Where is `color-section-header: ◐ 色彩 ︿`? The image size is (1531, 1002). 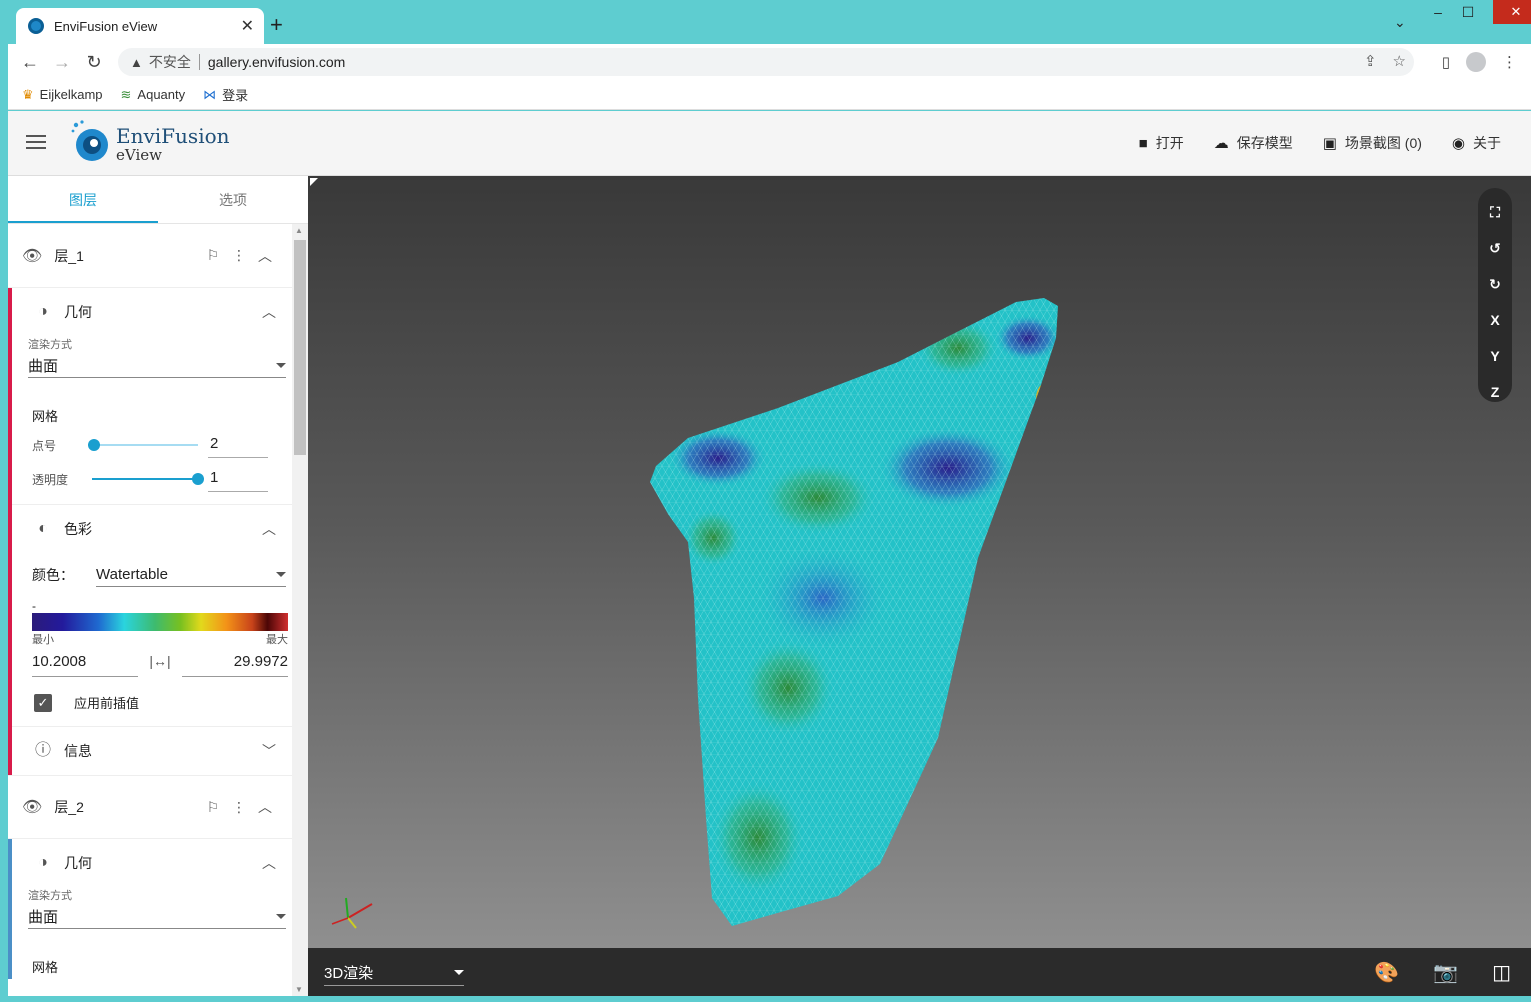
color-section-header: ◐ 色彩 ︿ is located at coordinates (152, 529).